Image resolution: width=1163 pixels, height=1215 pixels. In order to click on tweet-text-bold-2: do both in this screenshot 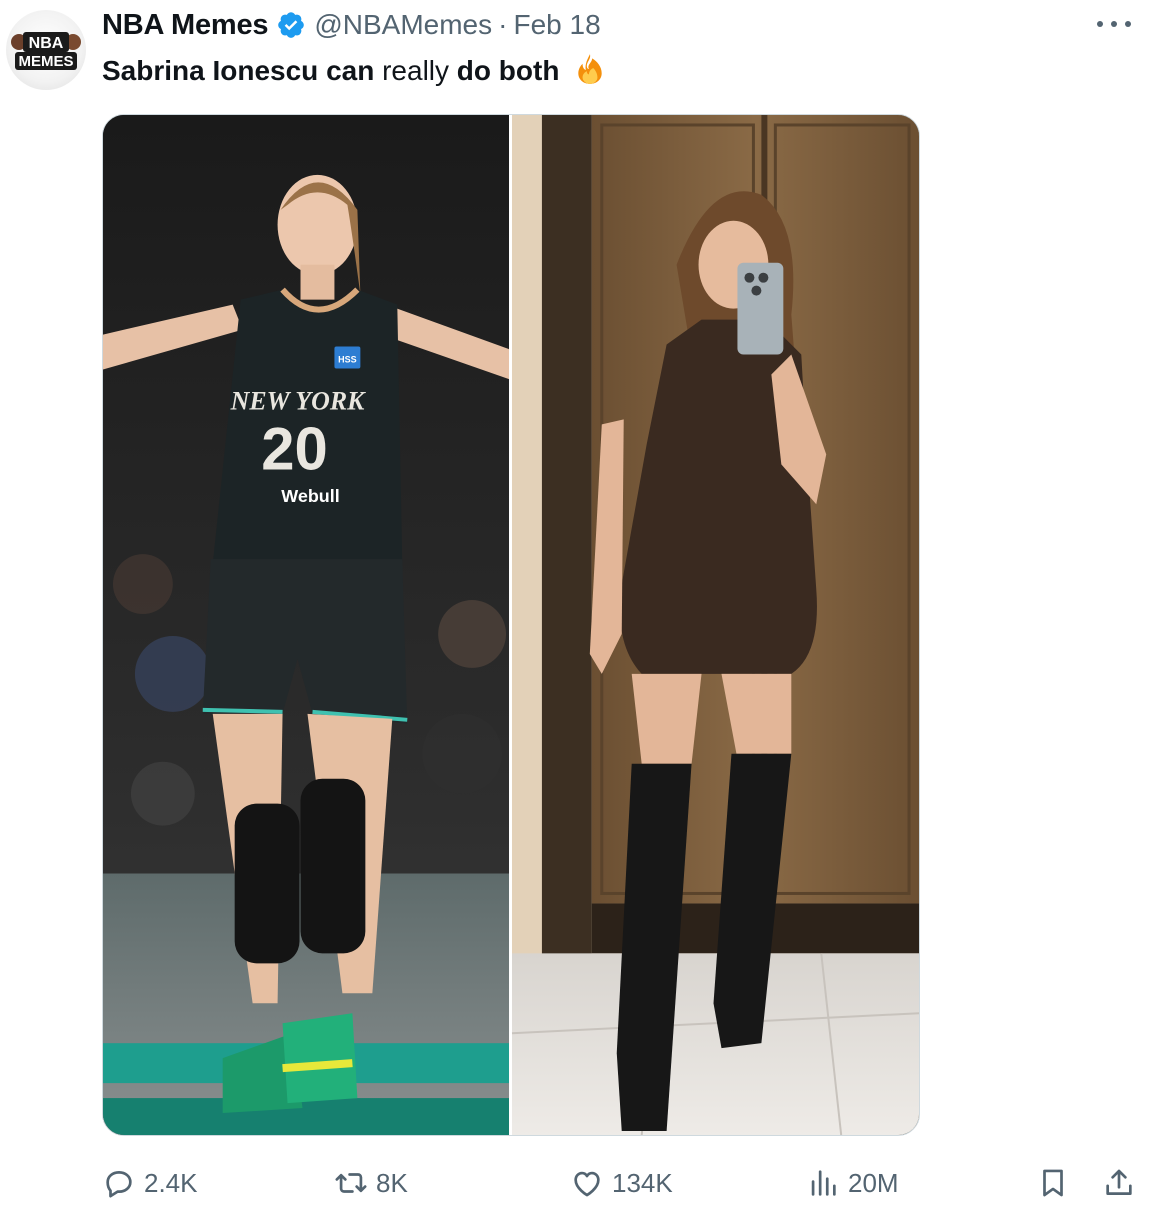, I will do `click(508, 70)`.